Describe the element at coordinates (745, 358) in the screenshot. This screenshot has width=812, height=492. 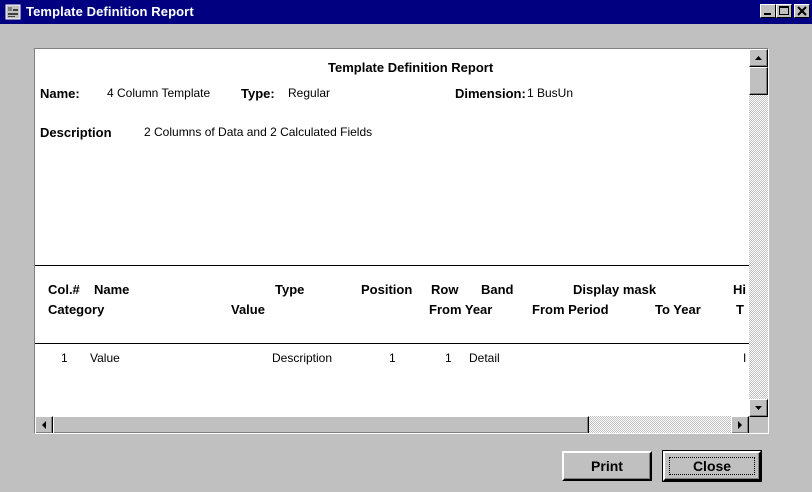
I see `row-trailing: I` at that location.